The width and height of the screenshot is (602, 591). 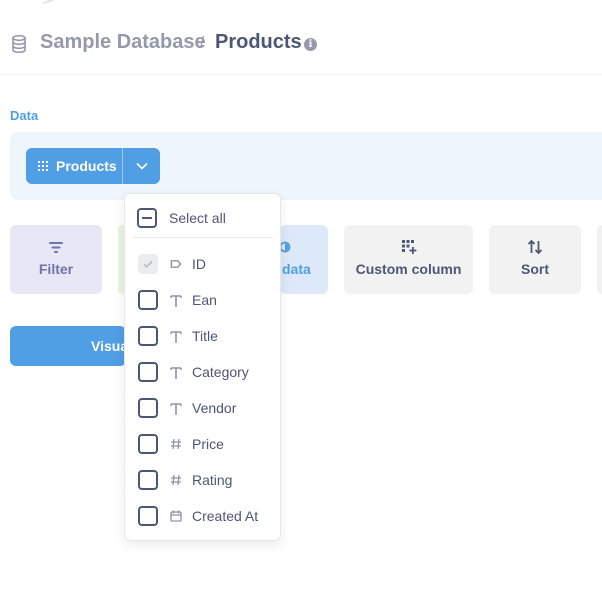 What do you see at coordinates (148, 336) in the screenshot?
I see `column-checkbox-title` at bounding box center [148, 336].